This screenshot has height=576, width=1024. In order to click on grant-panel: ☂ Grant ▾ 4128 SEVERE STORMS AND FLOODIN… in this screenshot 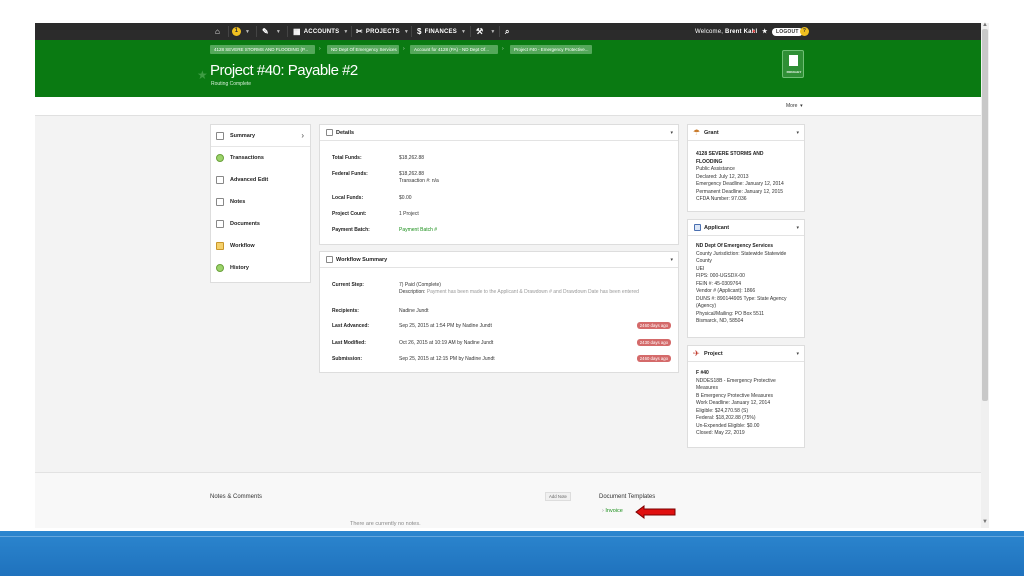, I will do `click(746, 168)`.